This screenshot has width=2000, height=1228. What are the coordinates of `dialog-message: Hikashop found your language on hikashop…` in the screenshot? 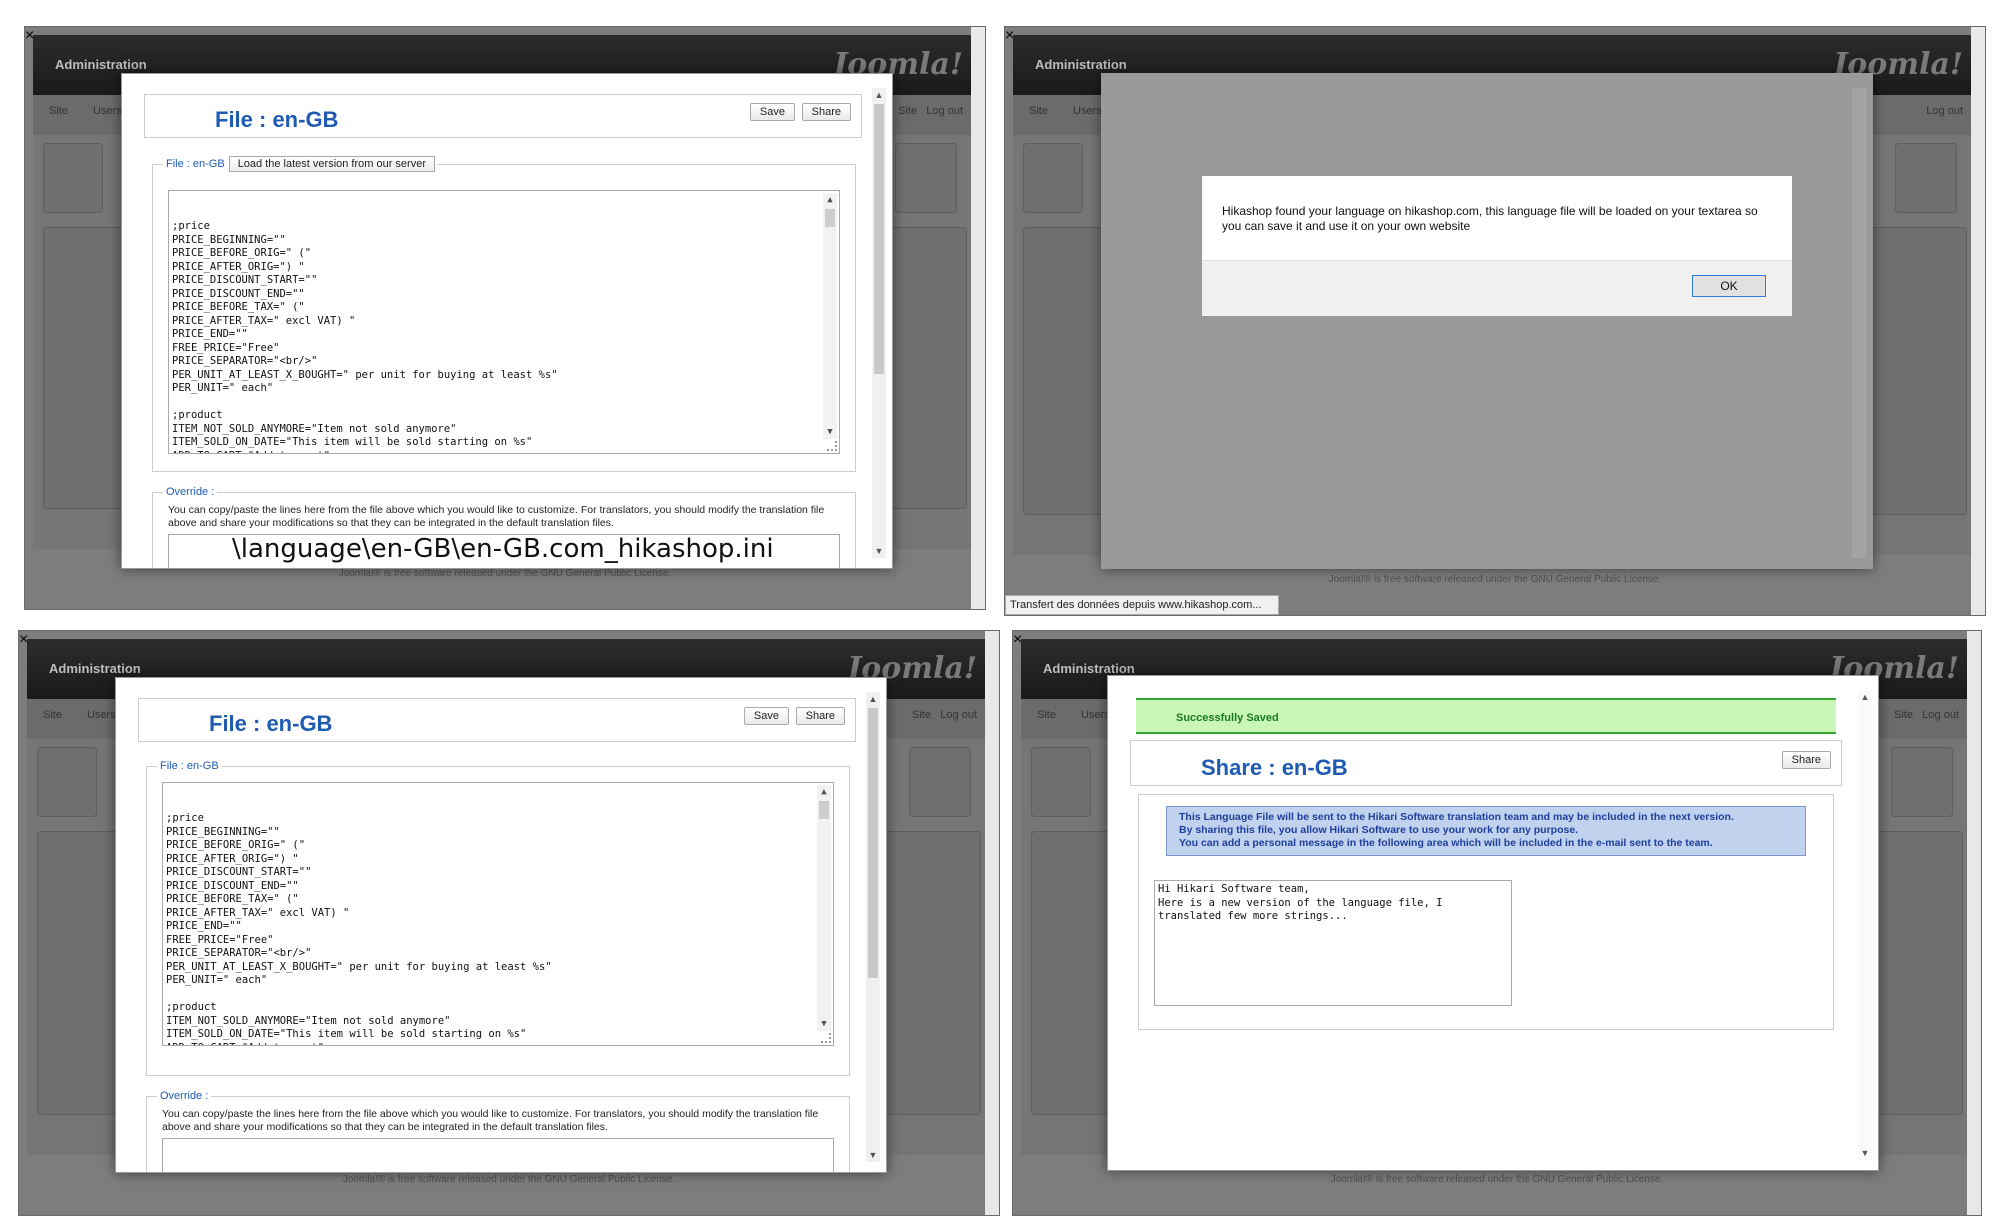 It's located at (1490, 218).